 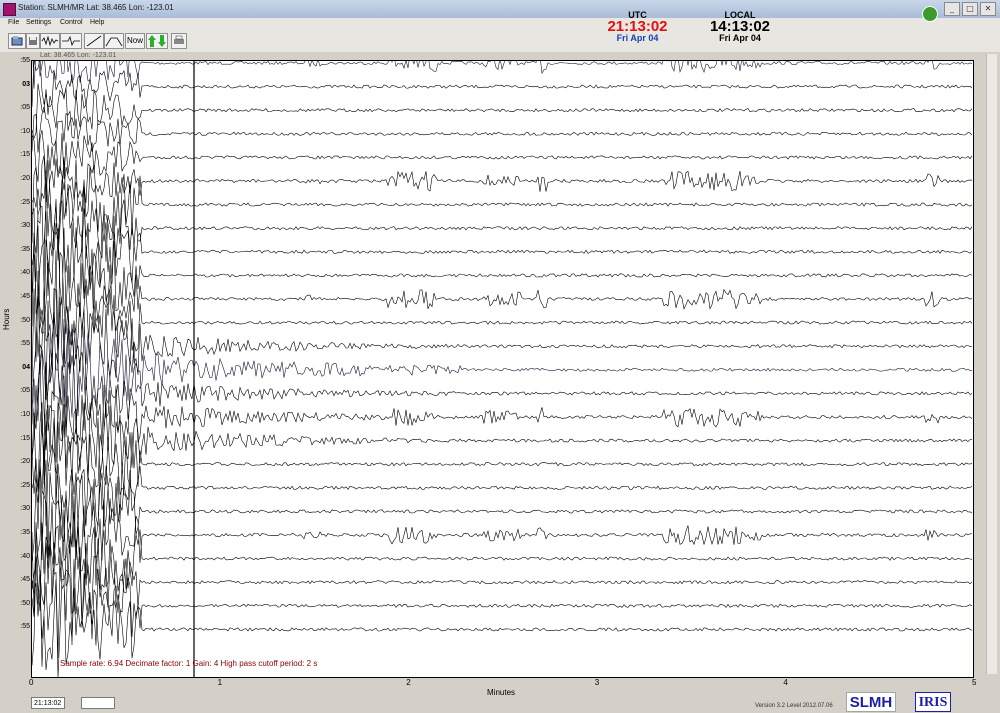 I want to click on x-tick-label: 1, so click(x=220, y=682).